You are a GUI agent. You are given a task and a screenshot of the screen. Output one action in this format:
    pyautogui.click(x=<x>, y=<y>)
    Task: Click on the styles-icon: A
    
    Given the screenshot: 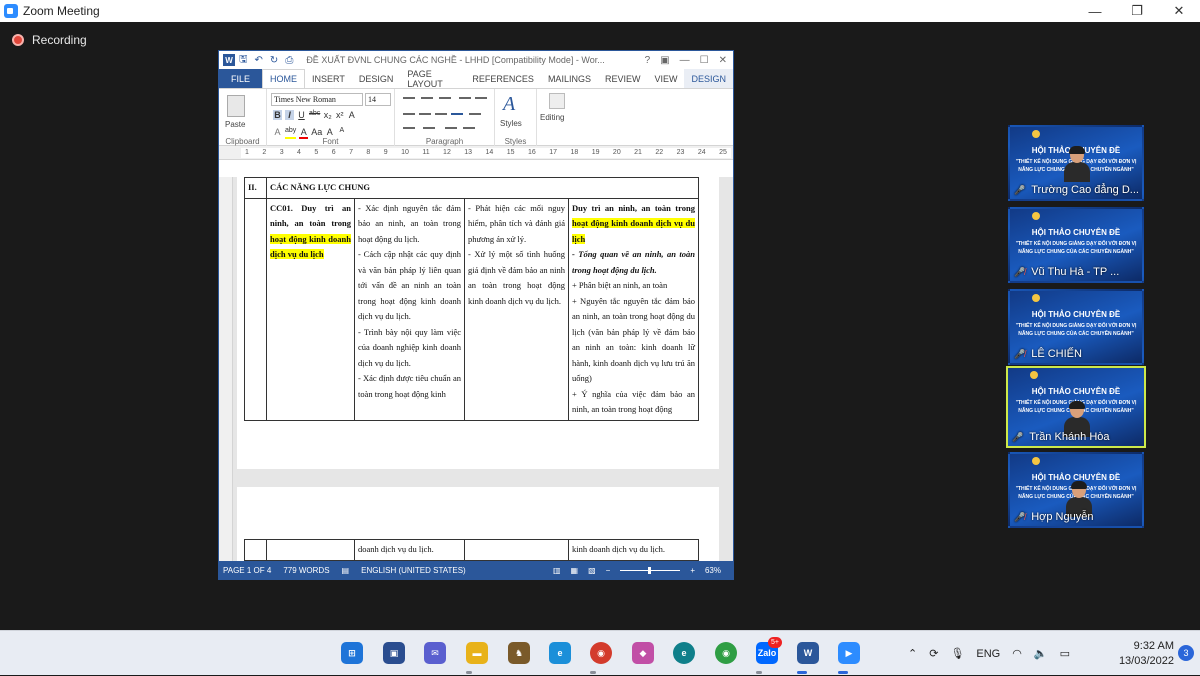 What is the action you would take?
    pyautogui.click(x=509, y=104)
    